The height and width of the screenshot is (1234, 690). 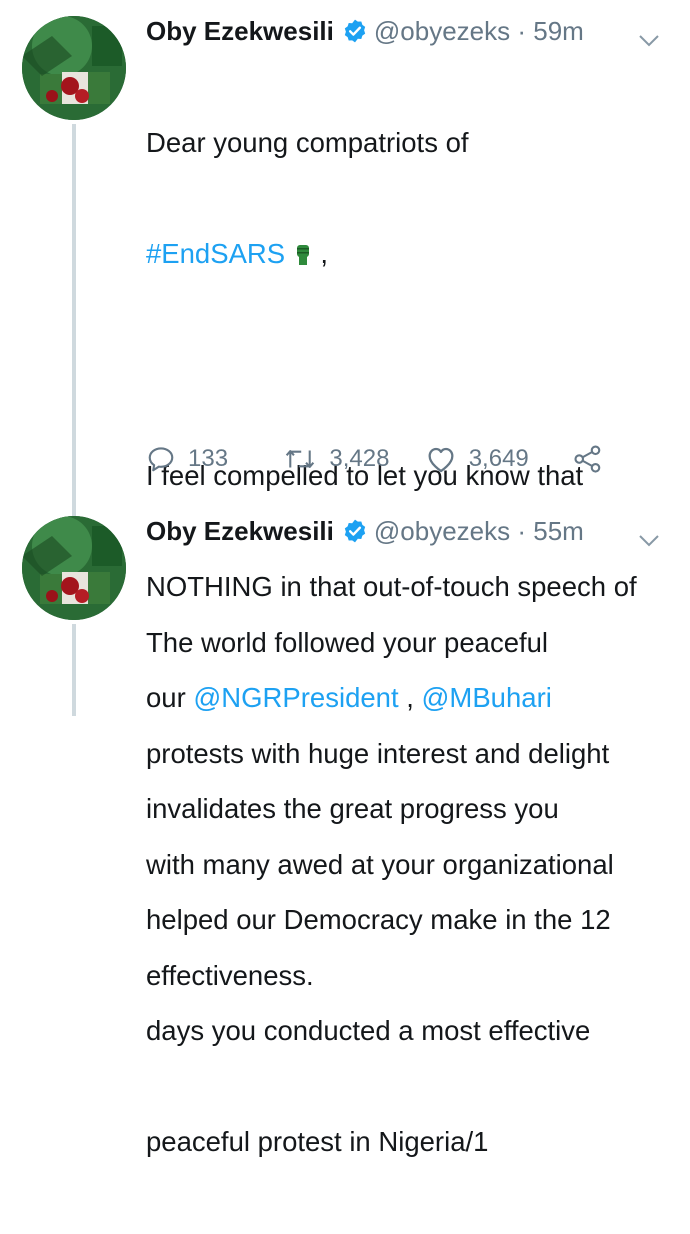 What do you see at coordinates (320, 253) in the screenshot?
I see `punctuation: ,` at bounding box center [320, 253].